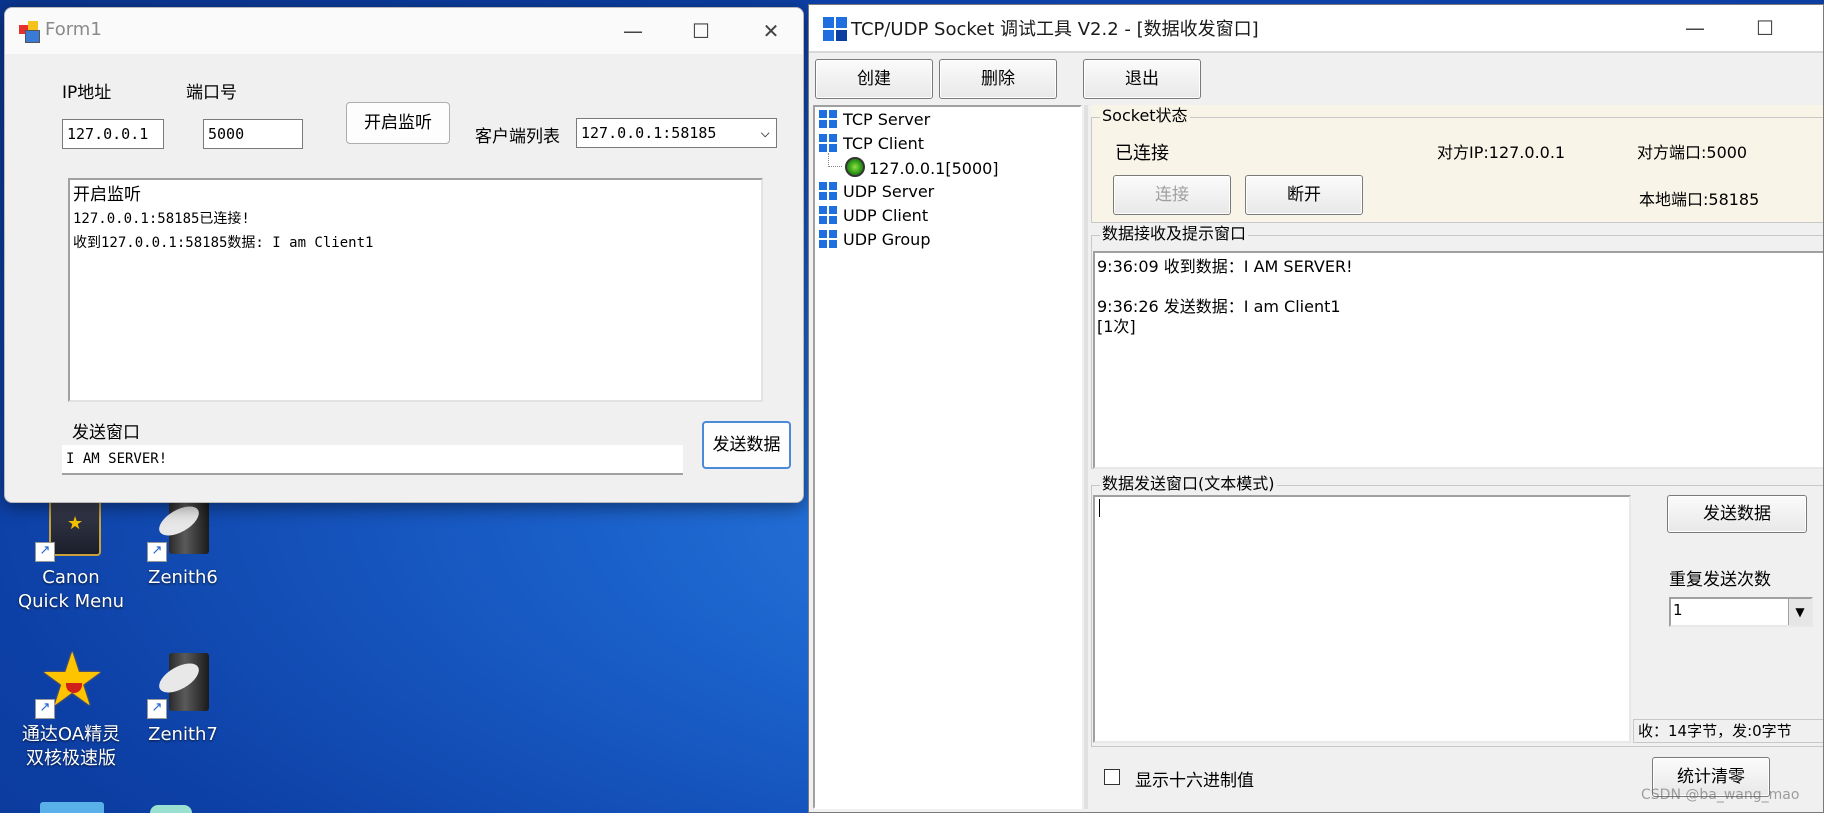  I want to click on group-title: 数据发送窗口(文本模式), so click(1188, 484).